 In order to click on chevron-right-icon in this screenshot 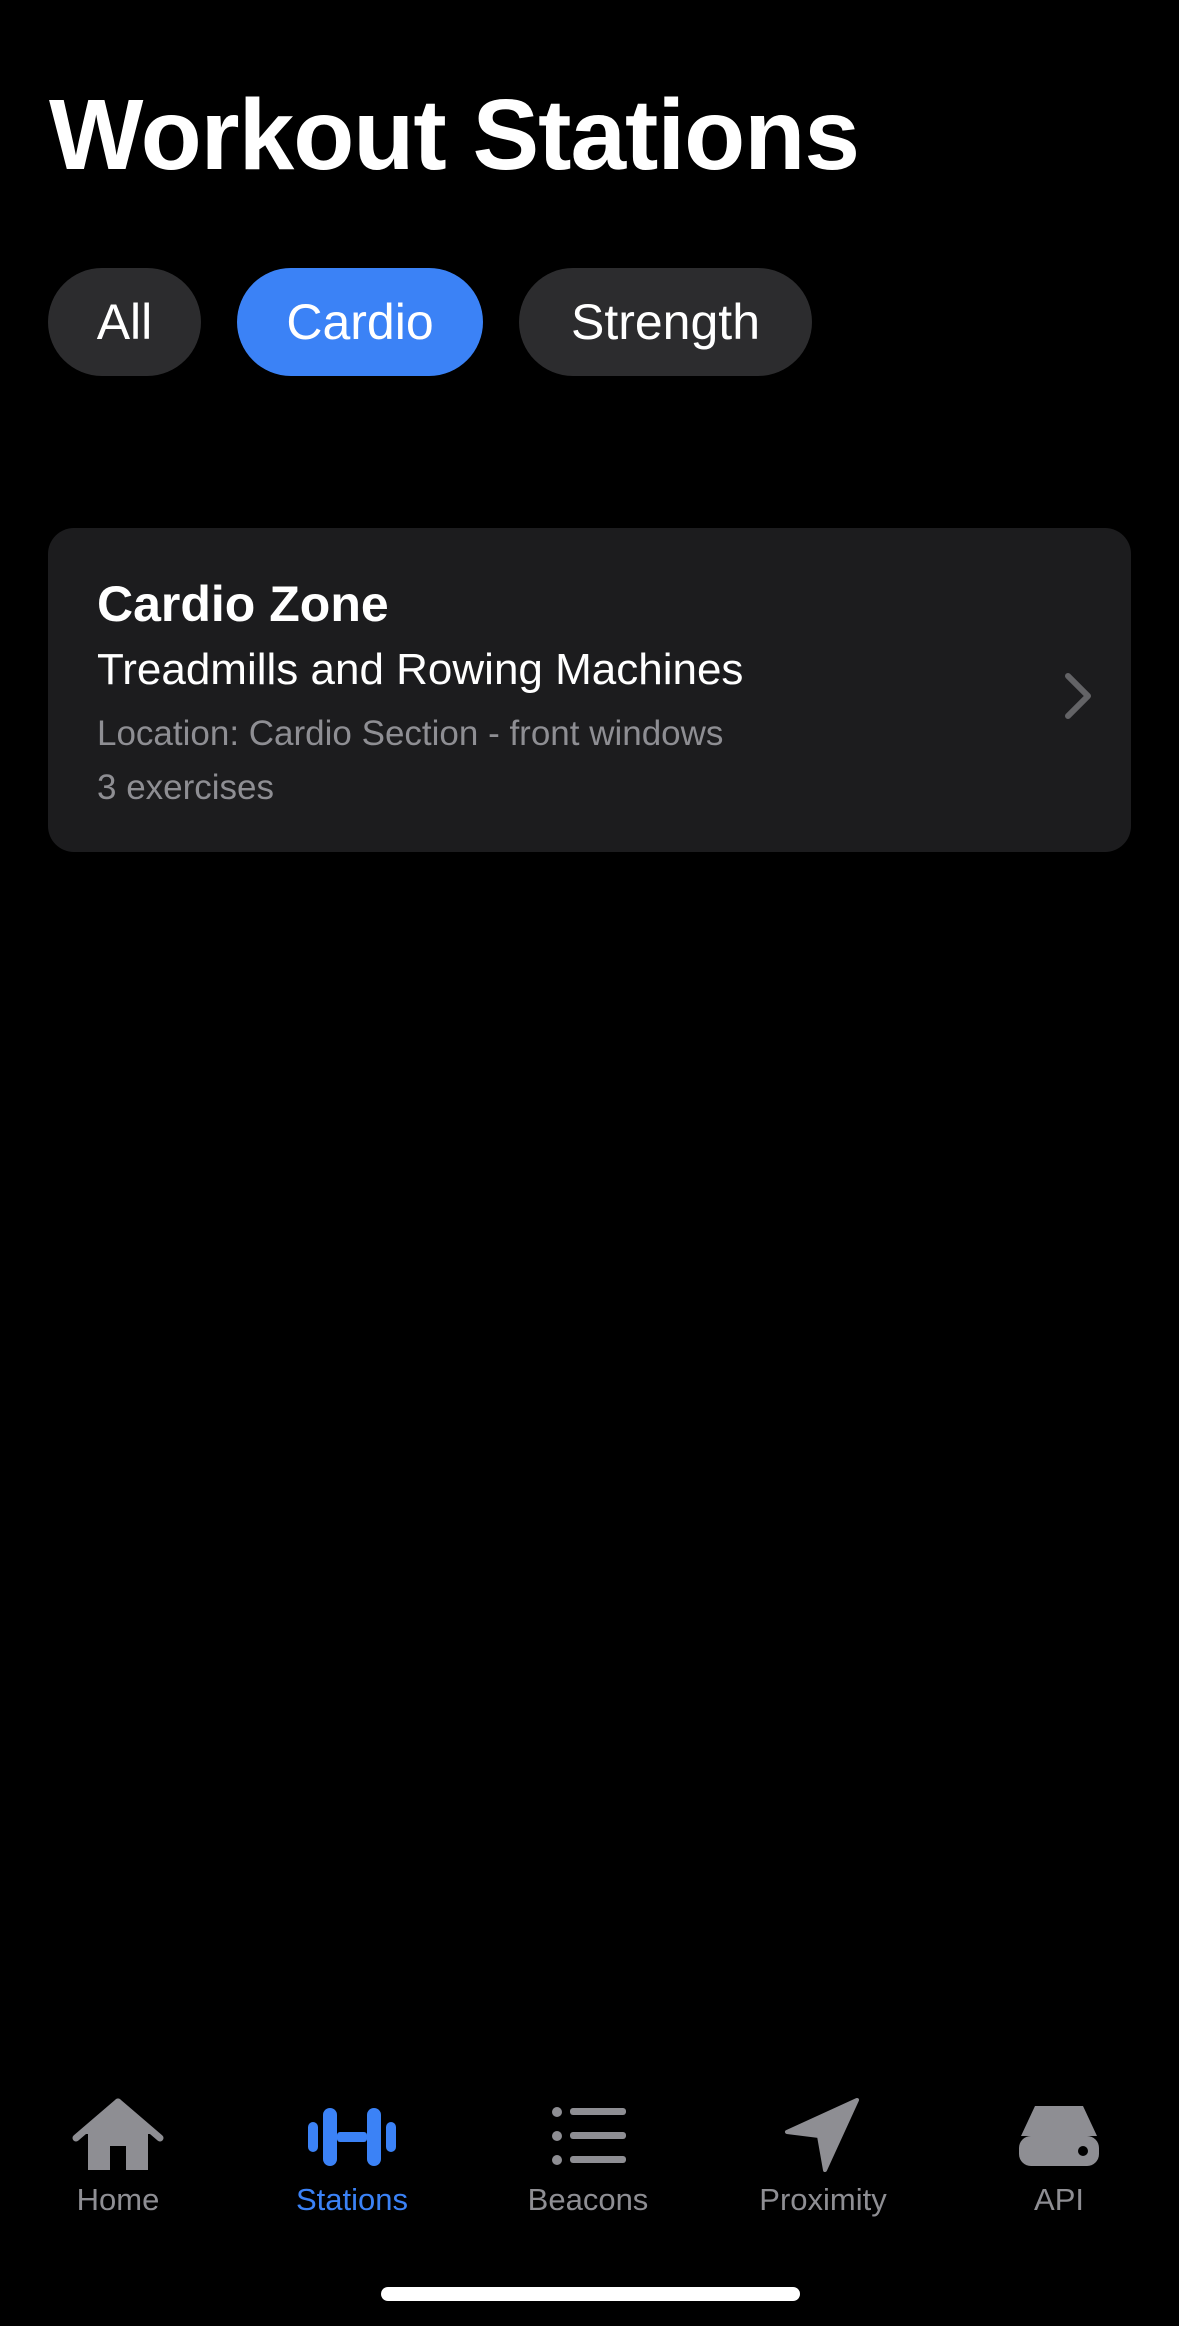, I will do `click(1078, 696)`.